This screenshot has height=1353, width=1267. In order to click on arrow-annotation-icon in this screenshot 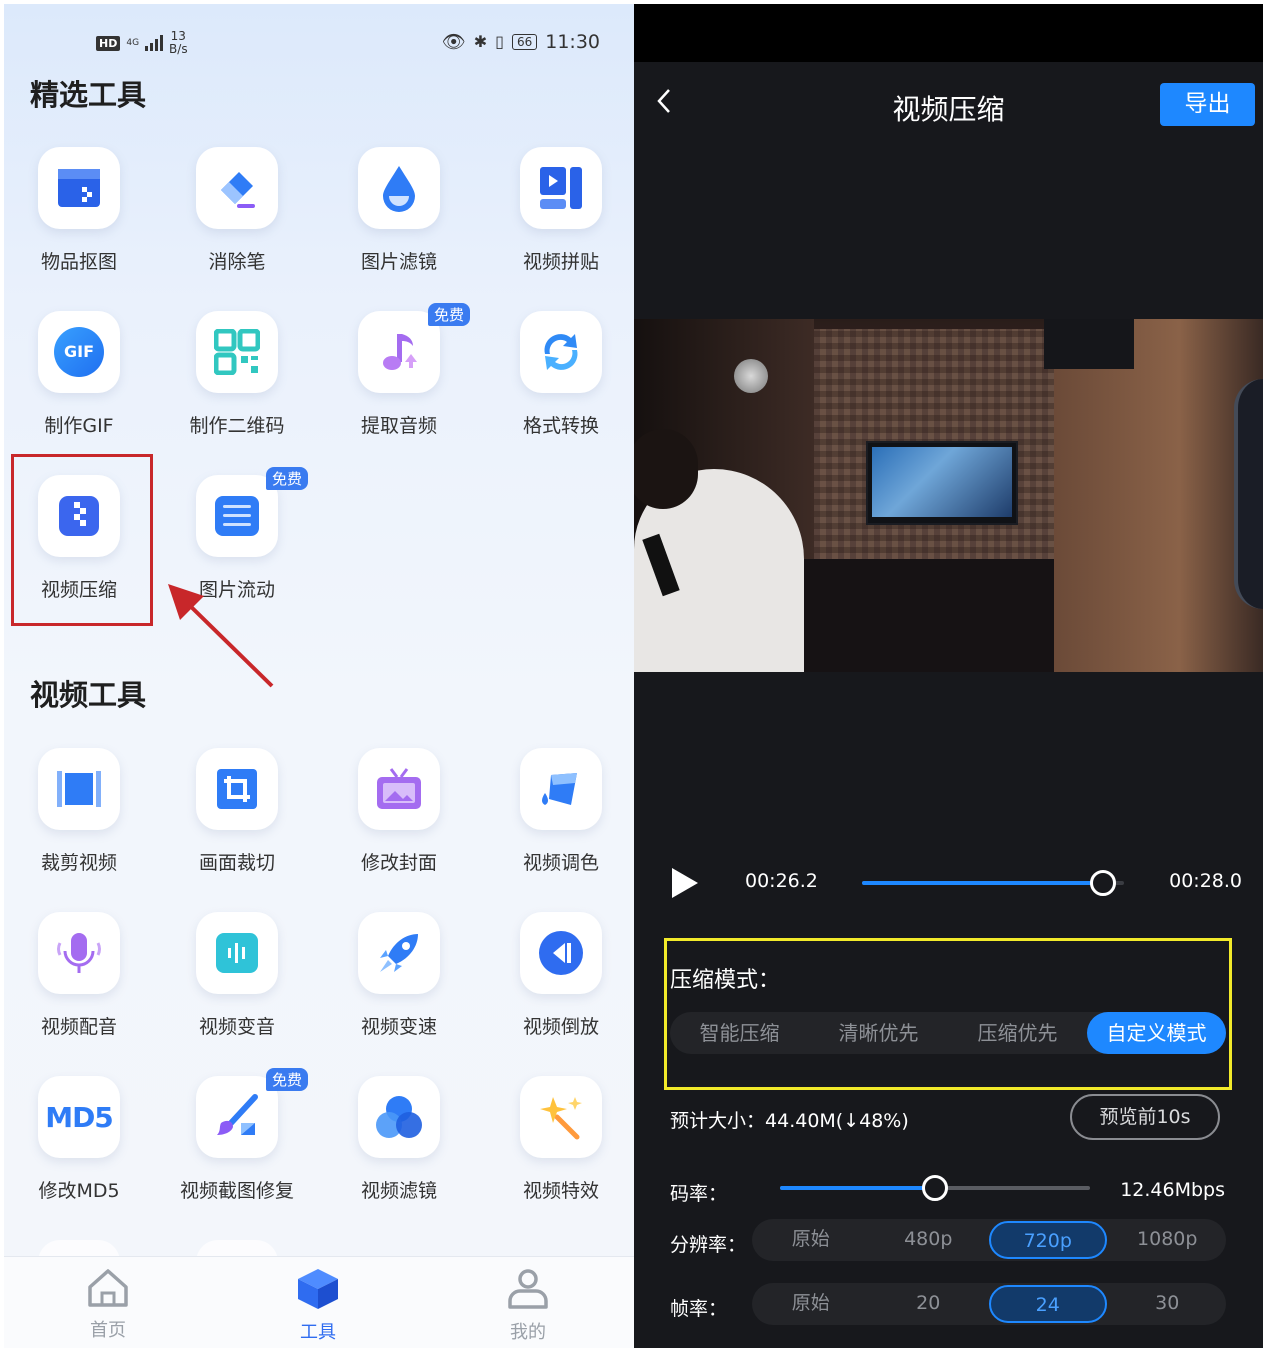, I will do `click(221, 636)`.